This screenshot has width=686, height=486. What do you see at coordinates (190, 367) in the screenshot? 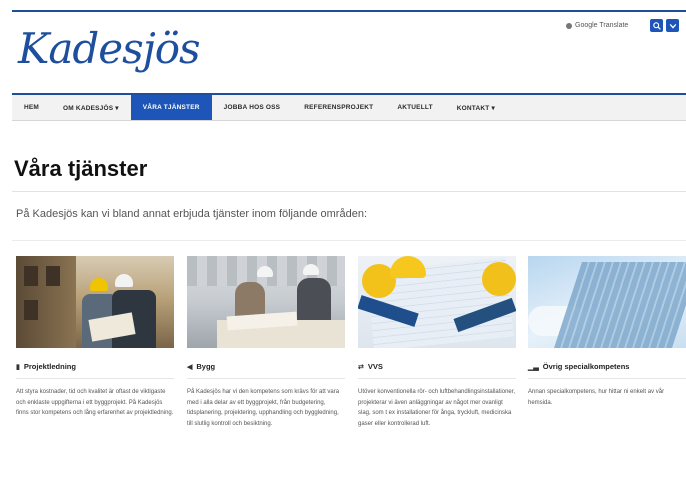
I see `megaphone-icon: ◀` at bounding box center [190, 367].